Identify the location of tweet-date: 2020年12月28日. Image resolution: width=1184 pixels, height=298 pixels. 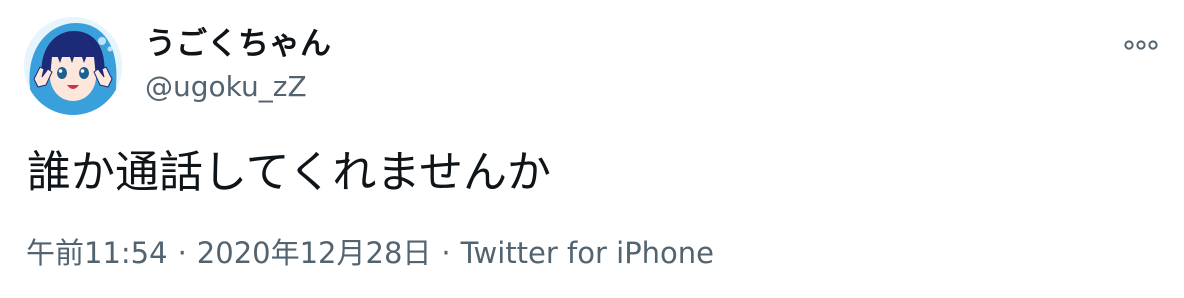
(314, 253).